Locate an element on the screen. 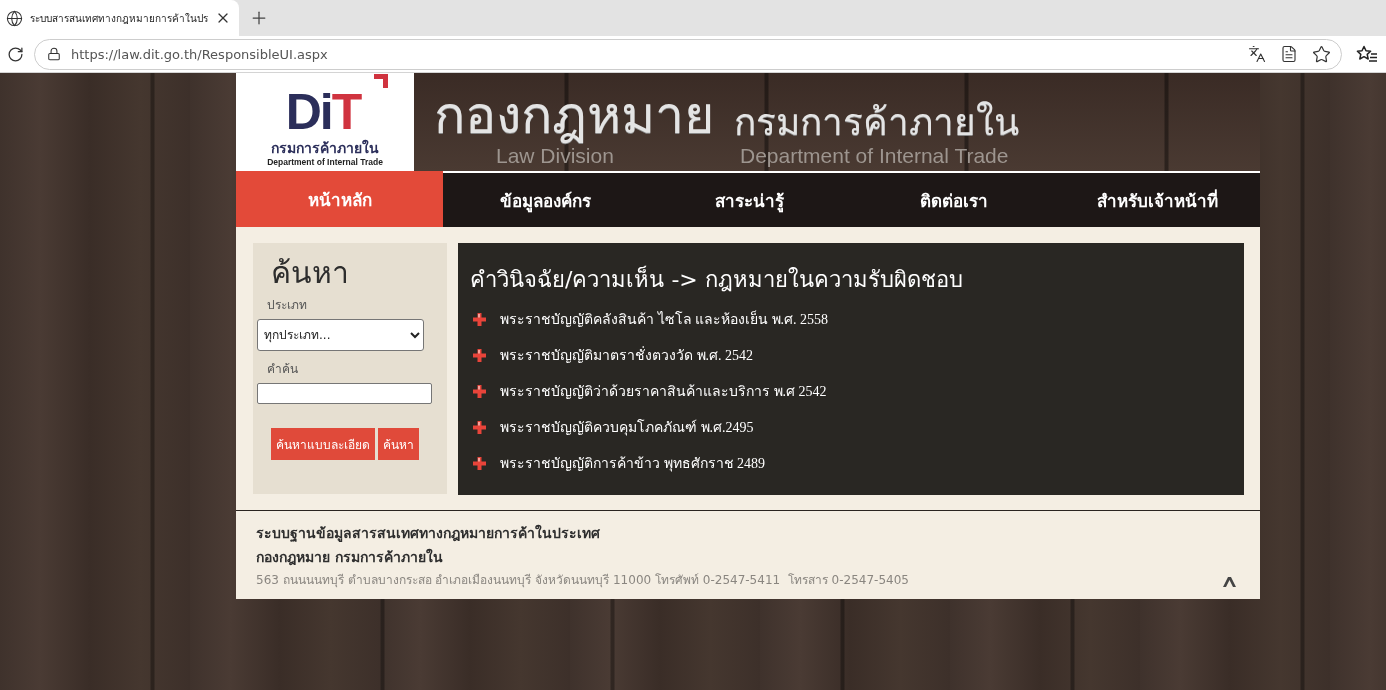 This screenshot has width=1386, height=690. address-bar: https://law.dit.go.th/ResponsibleUI.aspx is located at coordinates (688, 54).